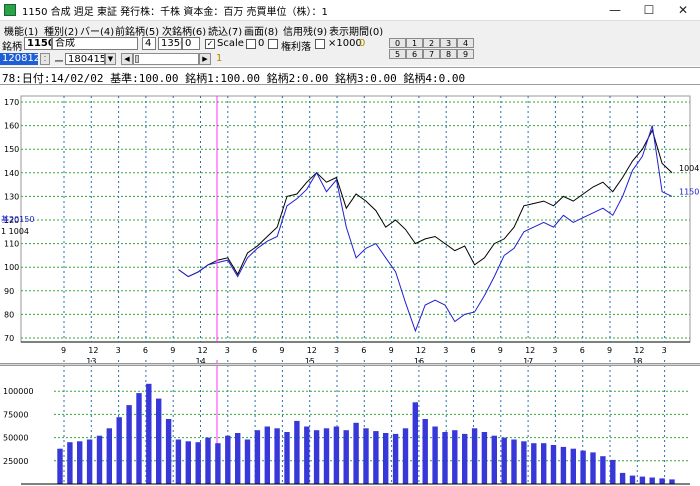  What do you see at coordinates (431, 54) in the screenshot?
I see `num-button-7: 7` at bounding box center [431, 54].